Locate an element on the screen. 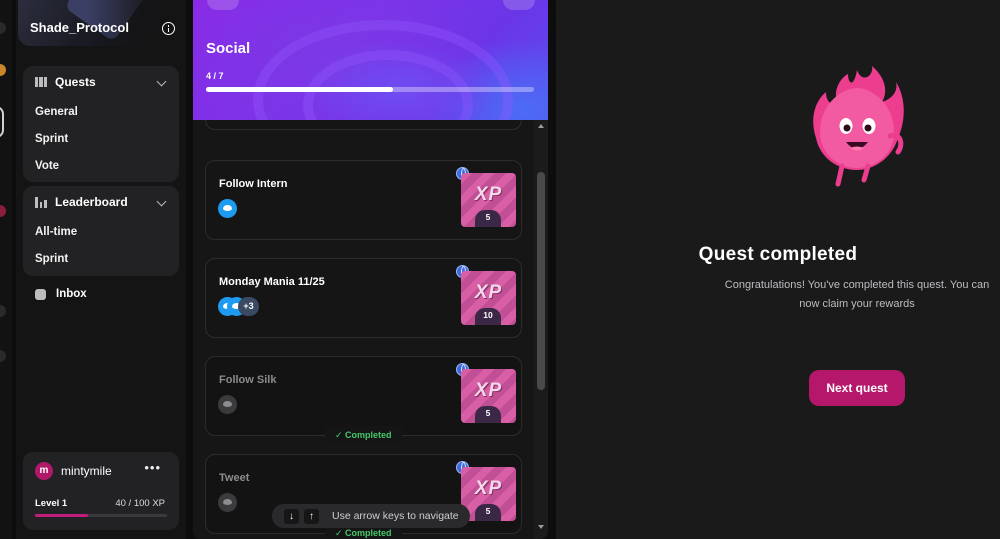 This screenshot has height=539, width=1000. info-icon is located at coordinates (168, 28).